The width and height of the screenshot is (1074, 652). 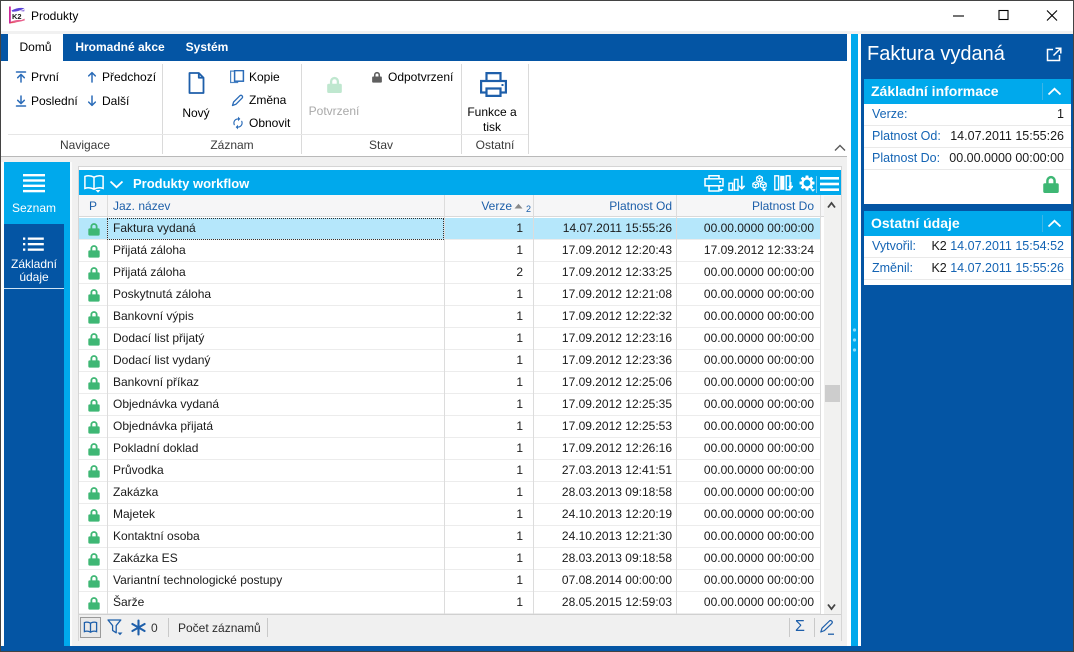 I want to click on svg-text: K2, so click(x=17, y=16).